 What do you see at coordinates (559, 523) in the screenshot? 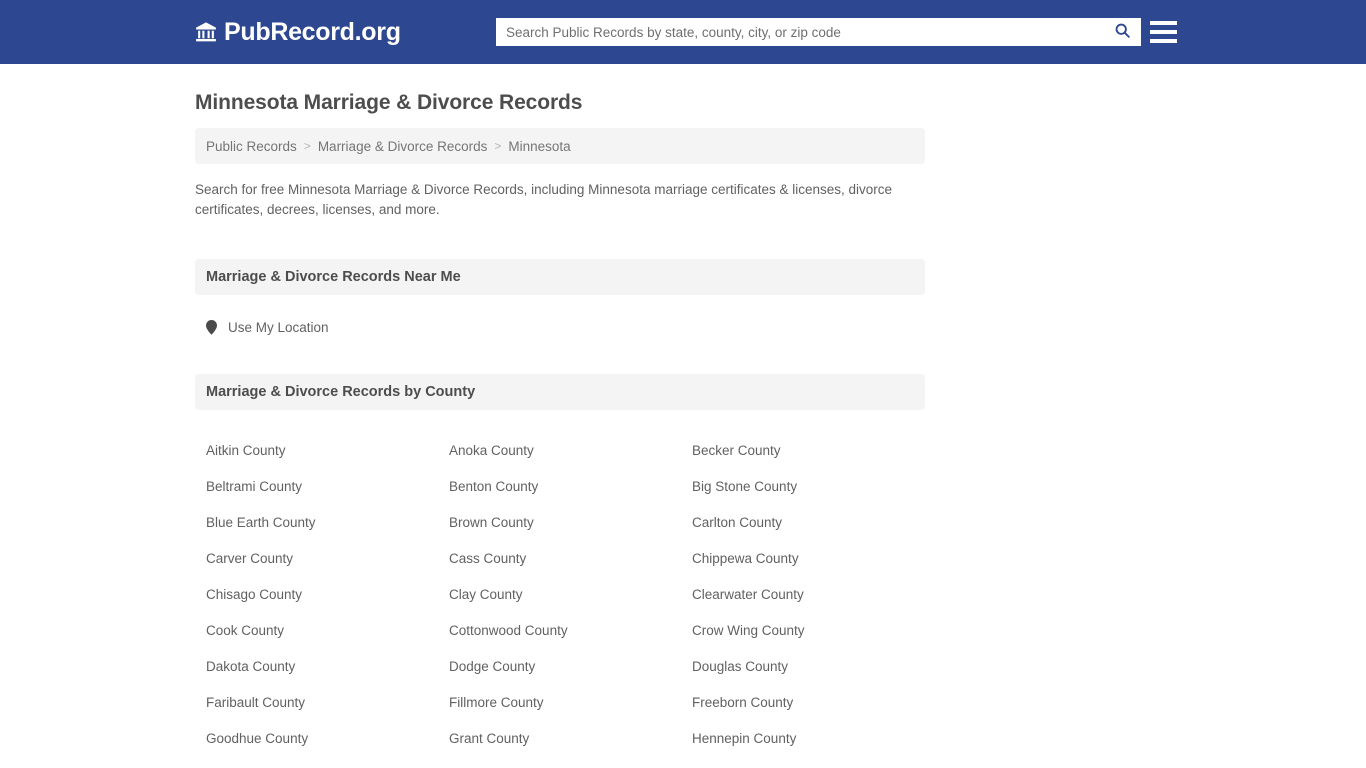
I see `county-link: Brown County` at bounding box center [559, 523].